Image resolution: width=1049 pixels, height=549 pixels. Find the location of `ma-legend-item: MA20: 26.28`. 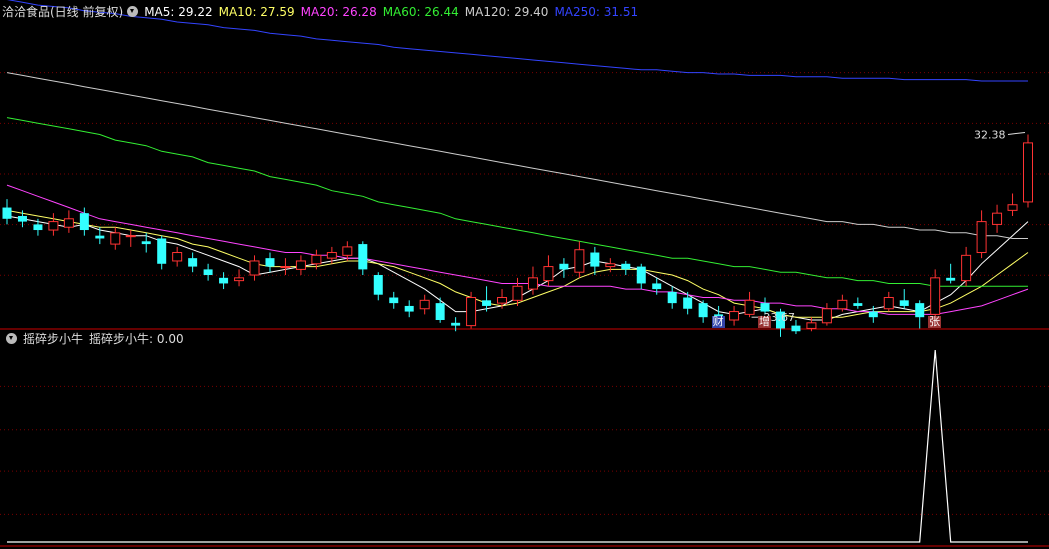

ma-legend-item: MA20: 26.28 is located at coordinates (338, 12).